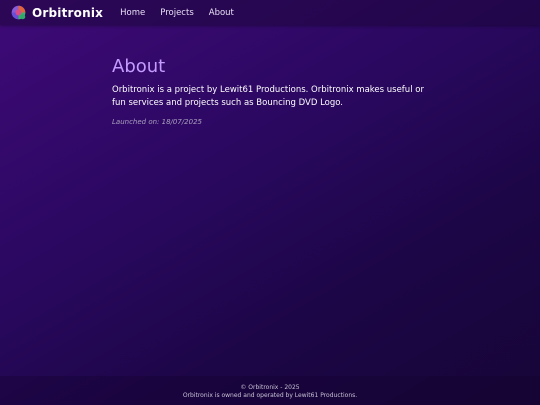 The width and height of the screenshot is (540, 405). Describe the element at coordinates (18, 12) in the screenshot. I see `orbitronix-logo-icon` at that location.